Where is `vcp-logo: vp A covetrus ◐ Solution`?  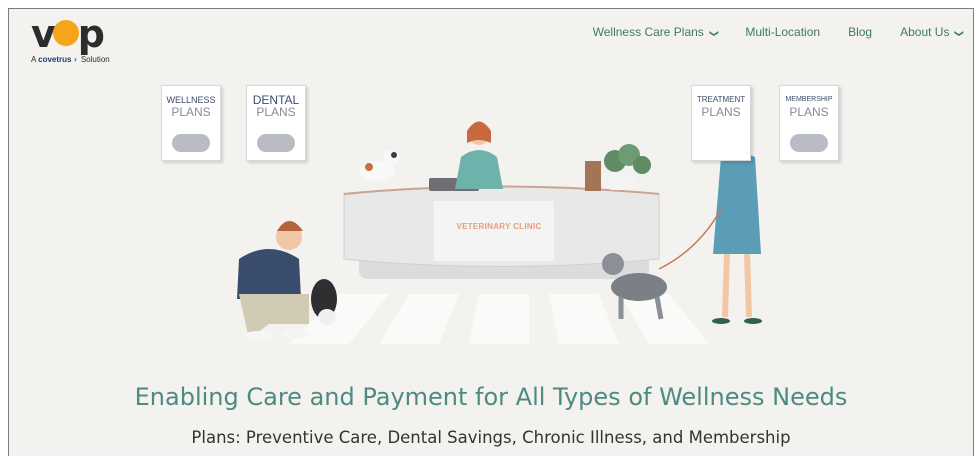 vcp-logo: vp A covetrus ◐ Solution is located at coordinates (76, 42).